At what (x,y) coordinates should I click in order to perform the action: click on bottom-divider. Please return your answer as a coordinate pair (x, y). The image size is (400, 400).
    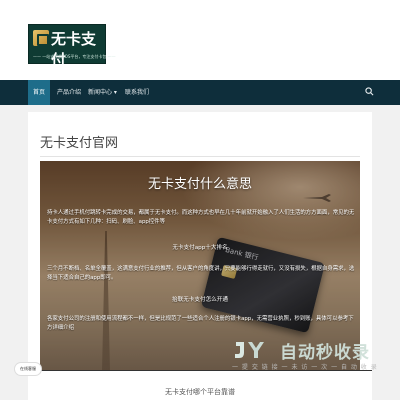
    Looking at the image, I should click on (206, 370).